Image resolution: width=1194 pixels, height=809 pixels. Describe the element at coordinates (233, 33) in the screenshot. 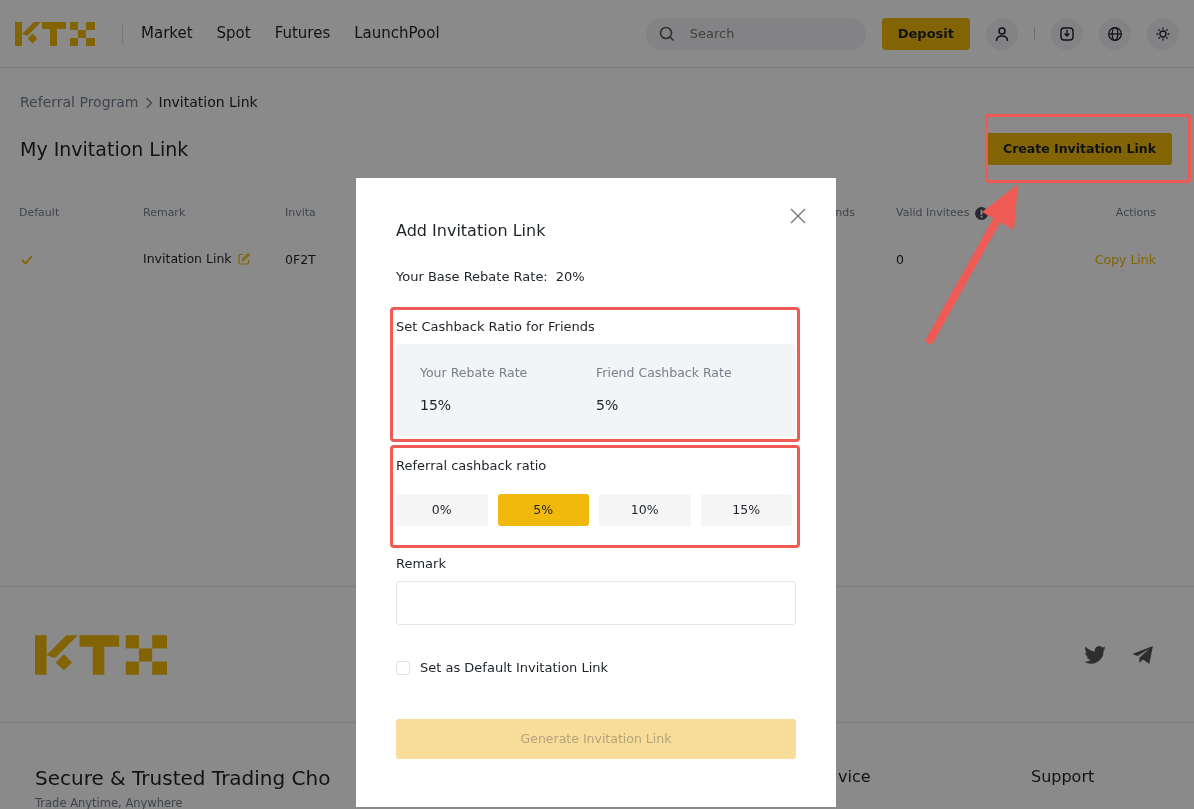

I see `nav-link: Spot` at that location.